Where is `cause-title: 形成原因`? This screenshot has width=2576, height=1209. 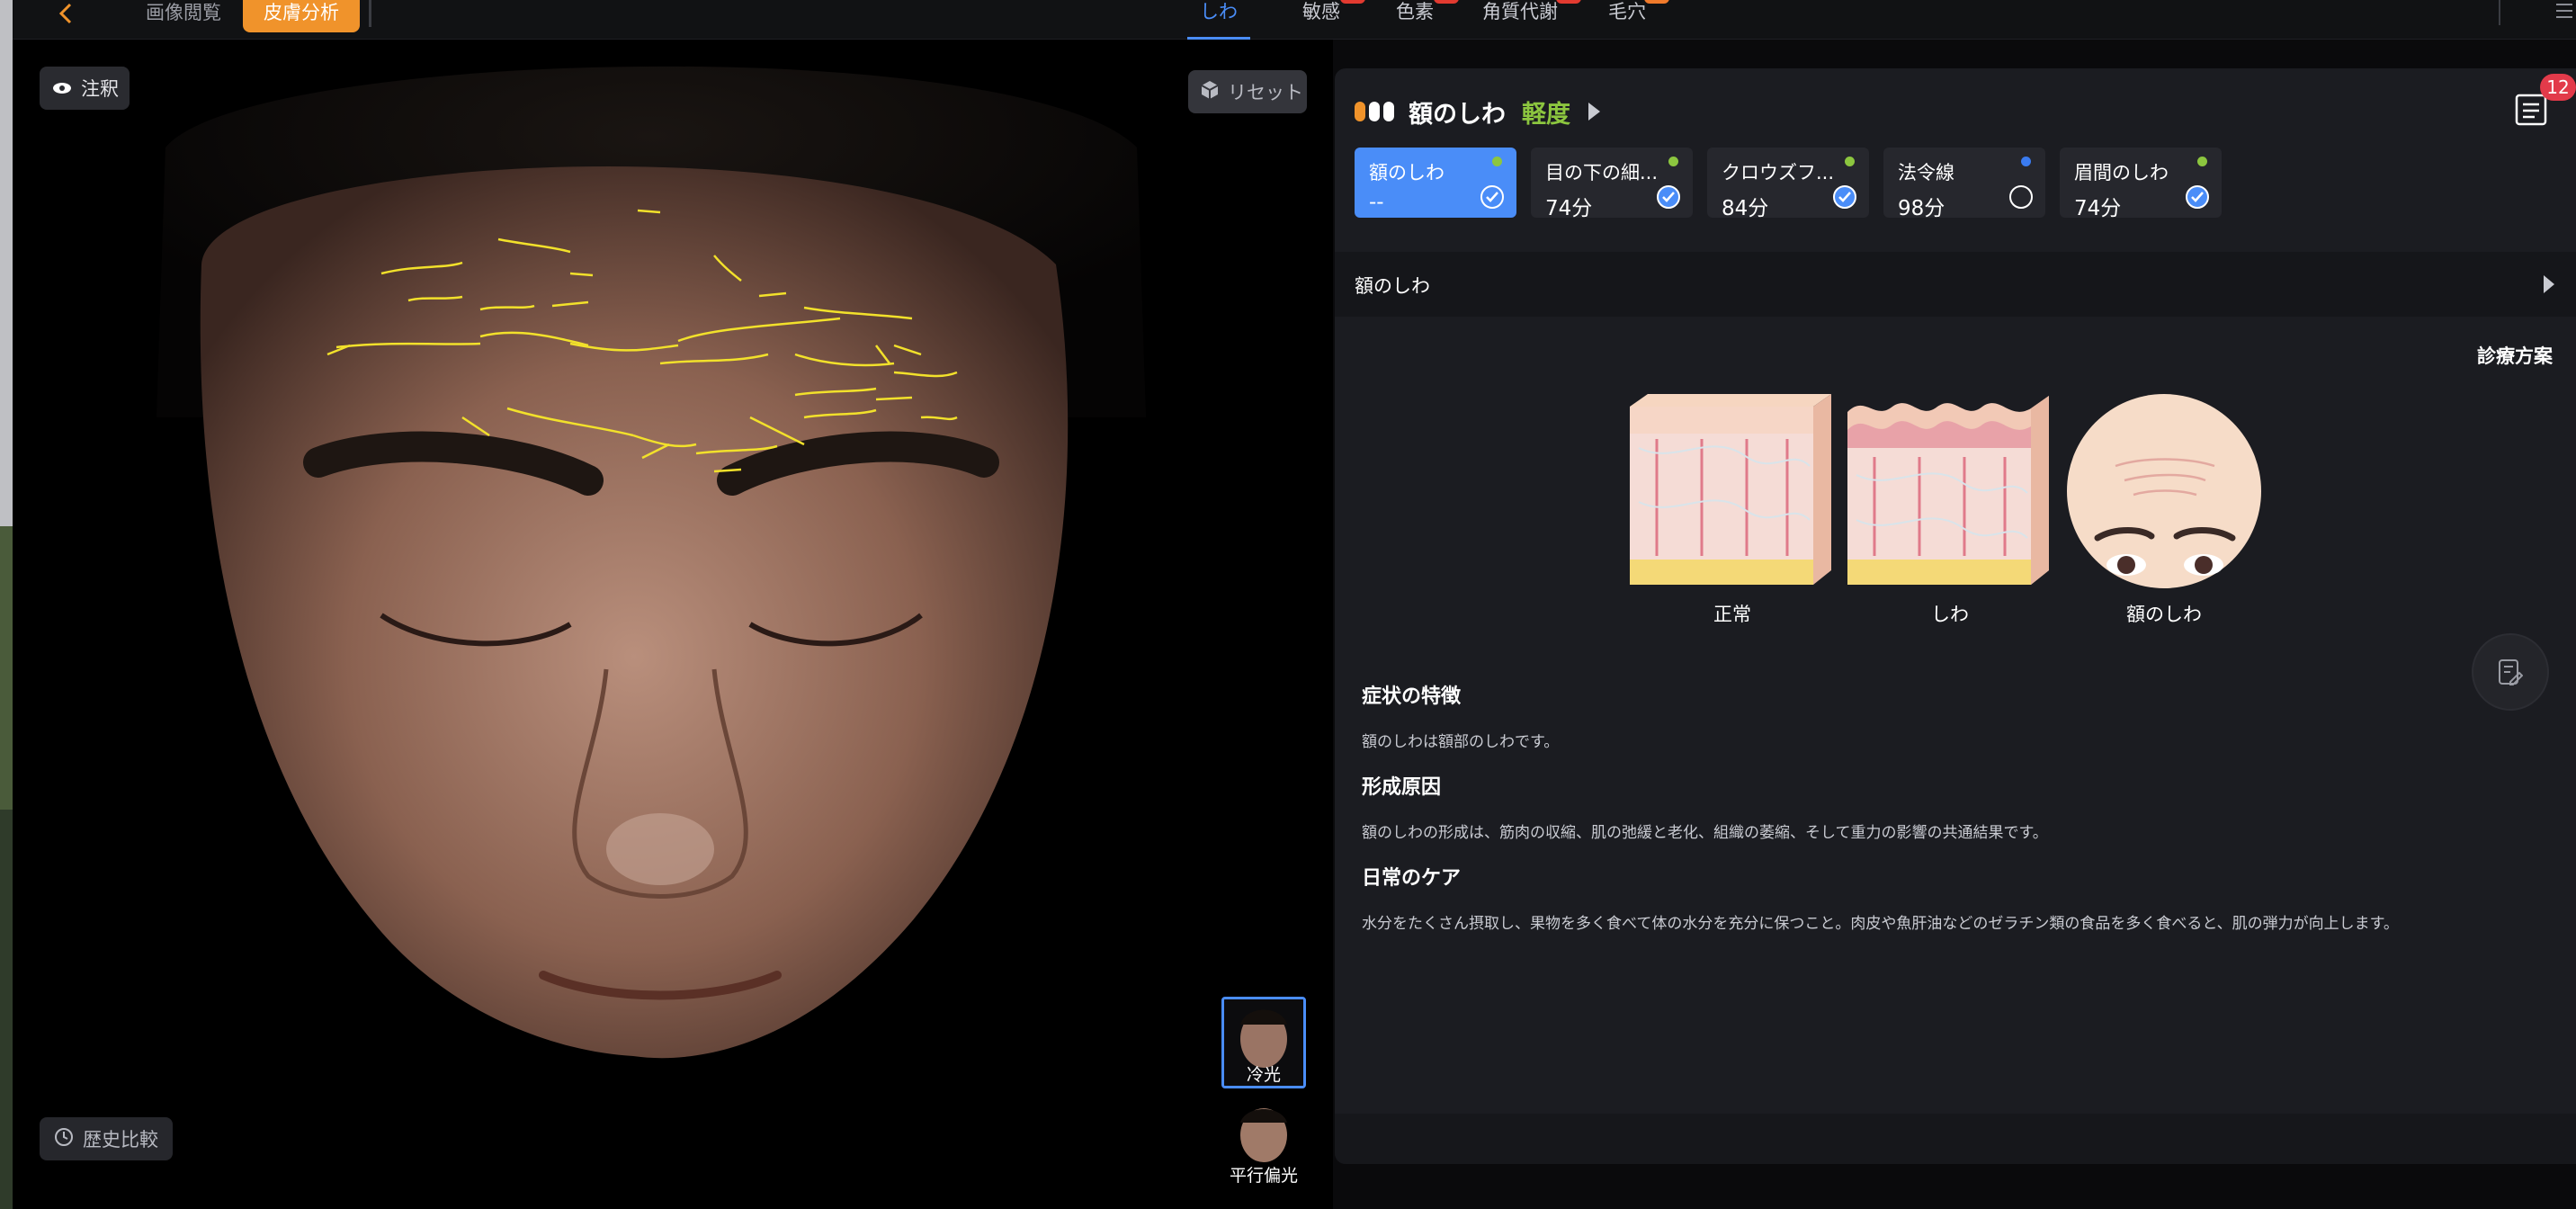
cause-title: 形成原因 is located at coordinates (1402, 787).